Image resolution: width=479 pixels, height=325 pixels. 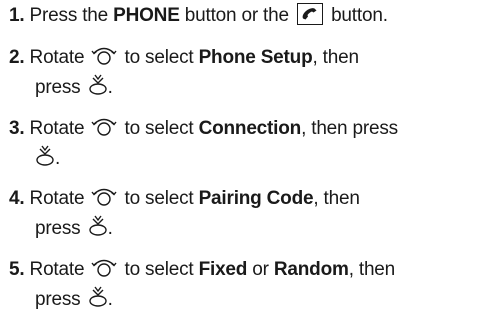 I want to click on option-random-label: Random, so click(x=311, y=269).